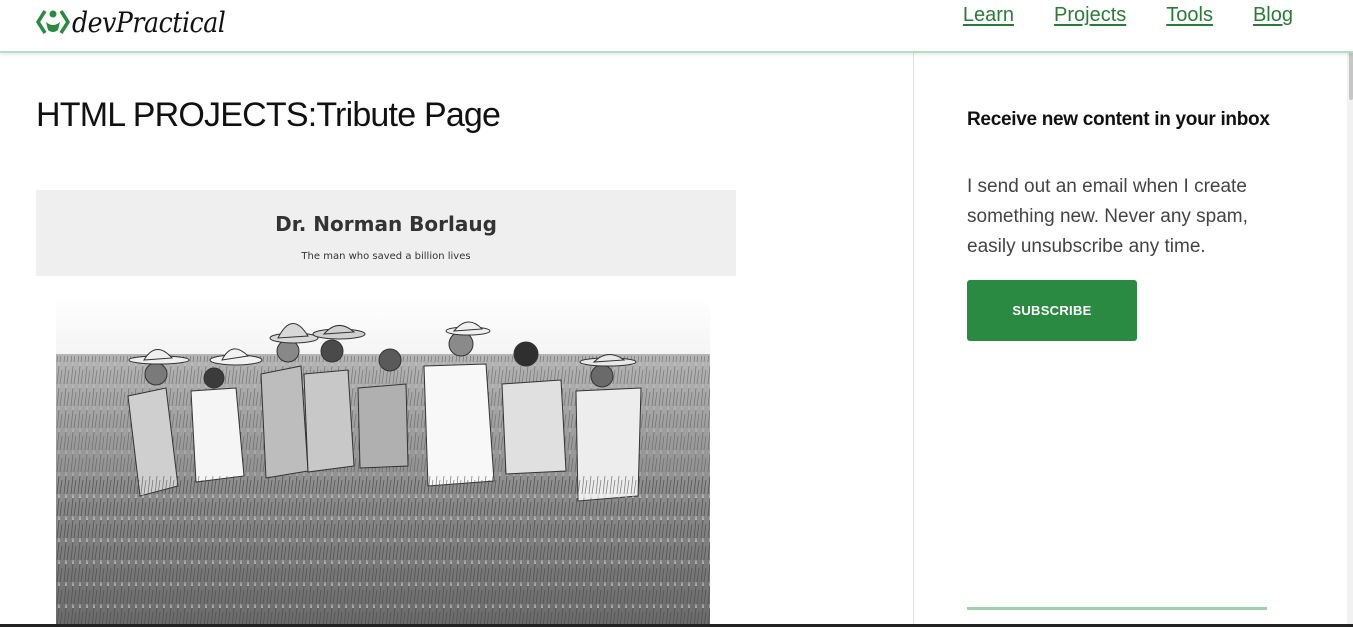 The image size is (1353, 627). I want to click on site-header: devPractical Learn Projects Tools Blog, so click(676, 26).